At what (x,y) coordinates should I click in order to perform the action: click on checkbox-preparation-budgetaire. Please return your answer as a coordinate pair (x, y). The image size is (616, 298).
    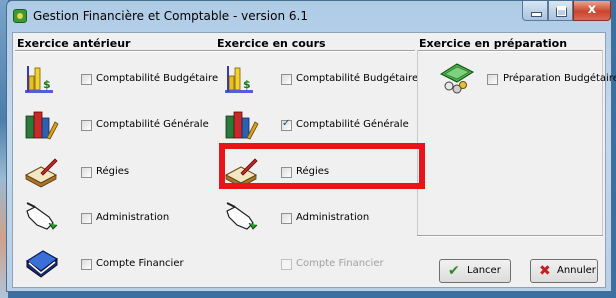
    Looking at the image, I should click on (492, 79).